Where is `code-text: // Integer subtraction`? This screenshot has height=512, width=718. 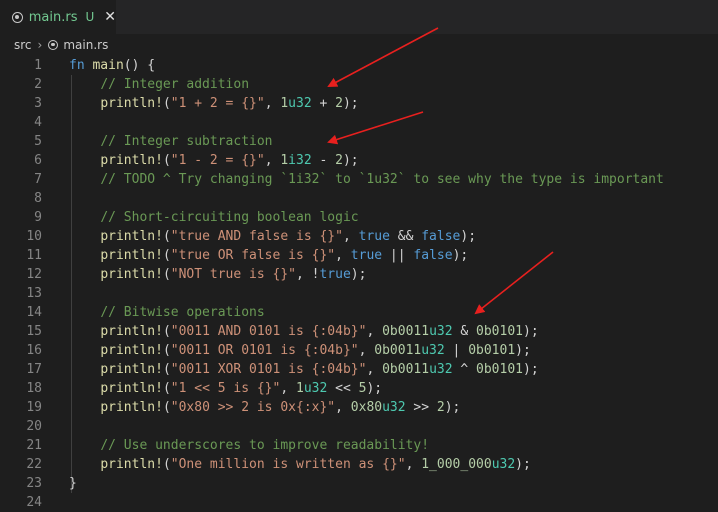
code-text: // Integer subtraction is located at coordinates (171, 141).